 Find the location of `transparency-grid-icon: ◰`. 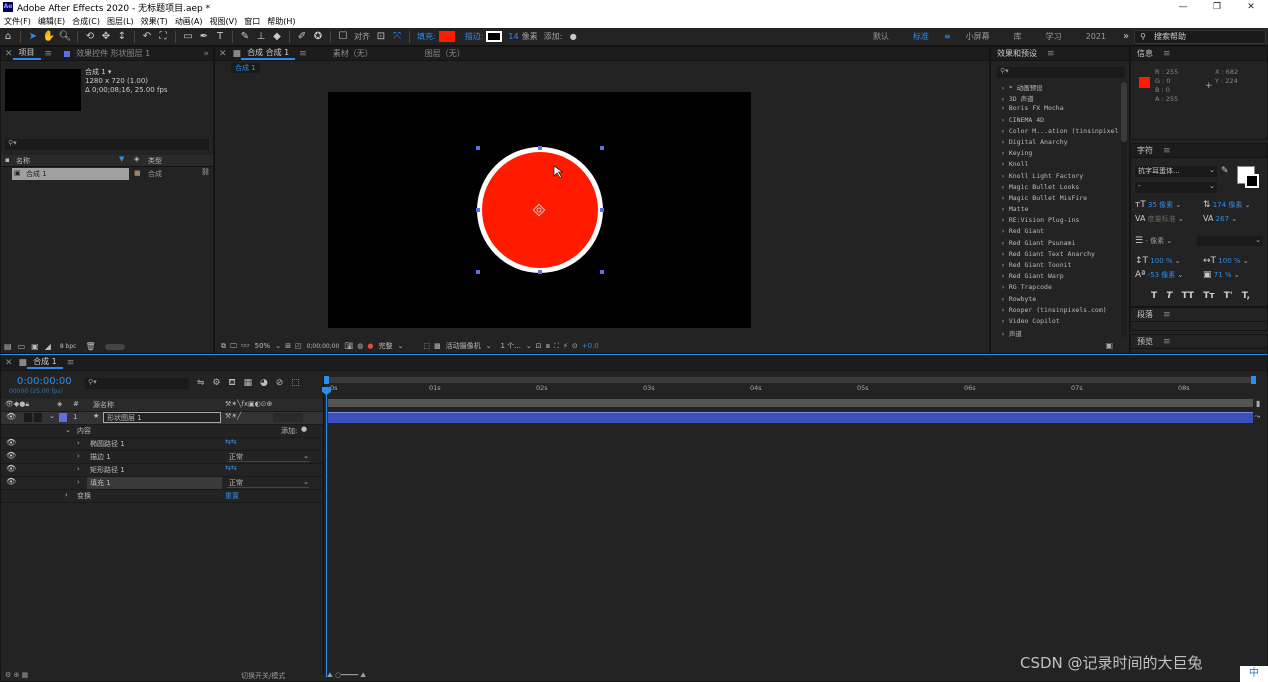

transparency-grid-icon: ◰ is located at coordinates (298, 346).